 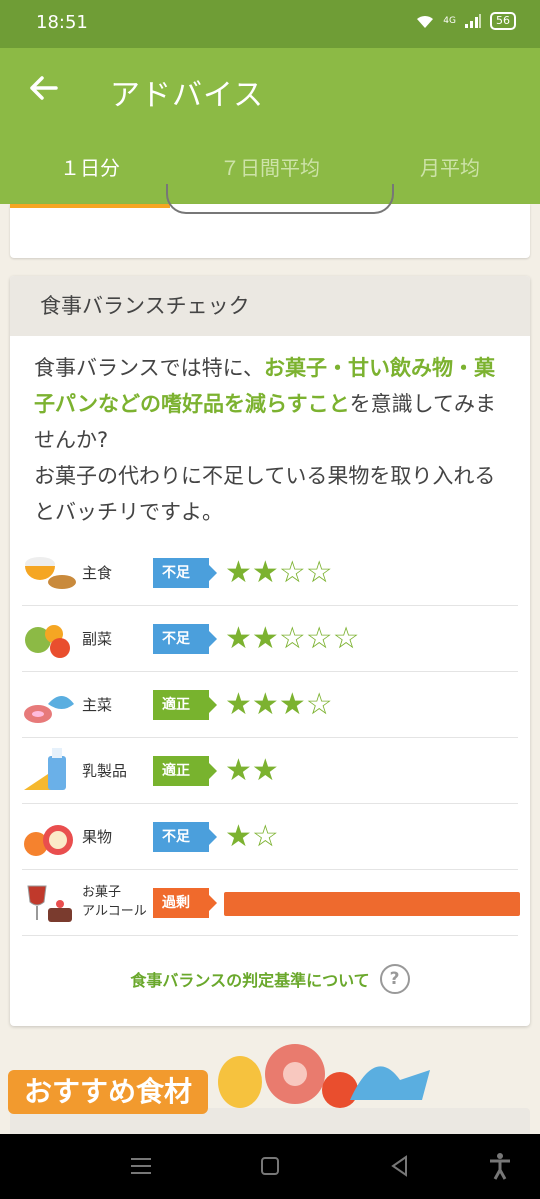 What do you see at coordinates (503, 21) in the screenshot?
I see `battery-icon: 56` at bounding box center [503, 21].